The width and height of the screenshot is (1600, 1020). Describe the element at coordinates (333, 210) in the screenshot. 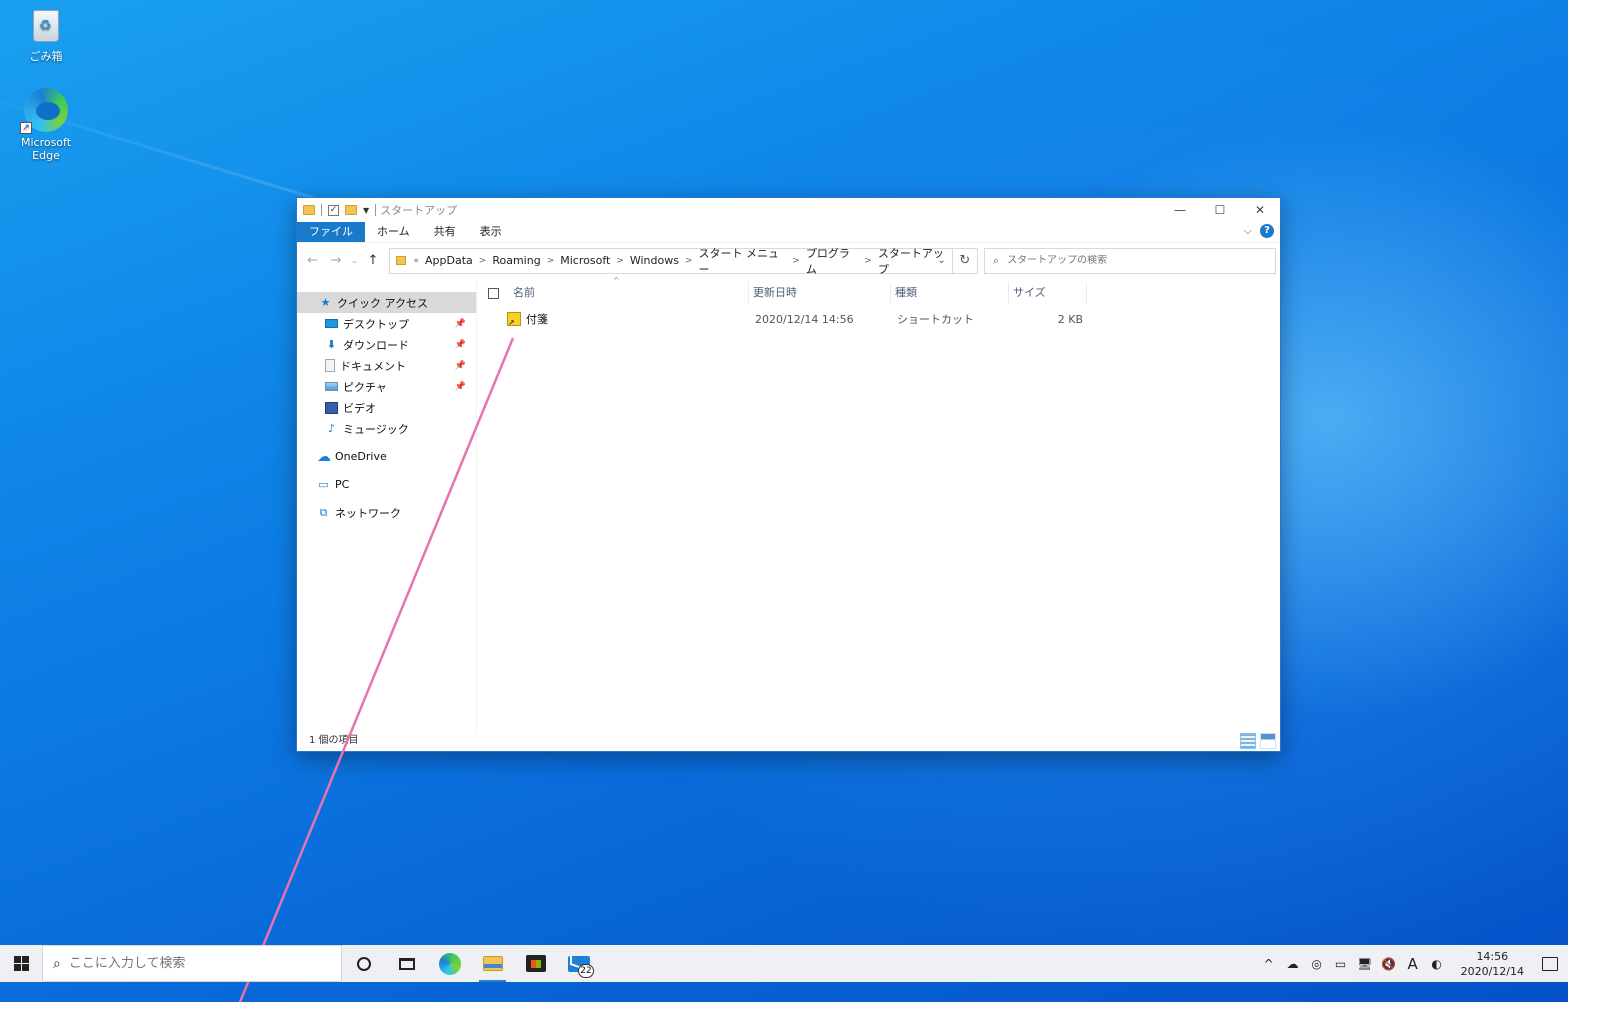

I see `properties-icon: ✓` at that location.